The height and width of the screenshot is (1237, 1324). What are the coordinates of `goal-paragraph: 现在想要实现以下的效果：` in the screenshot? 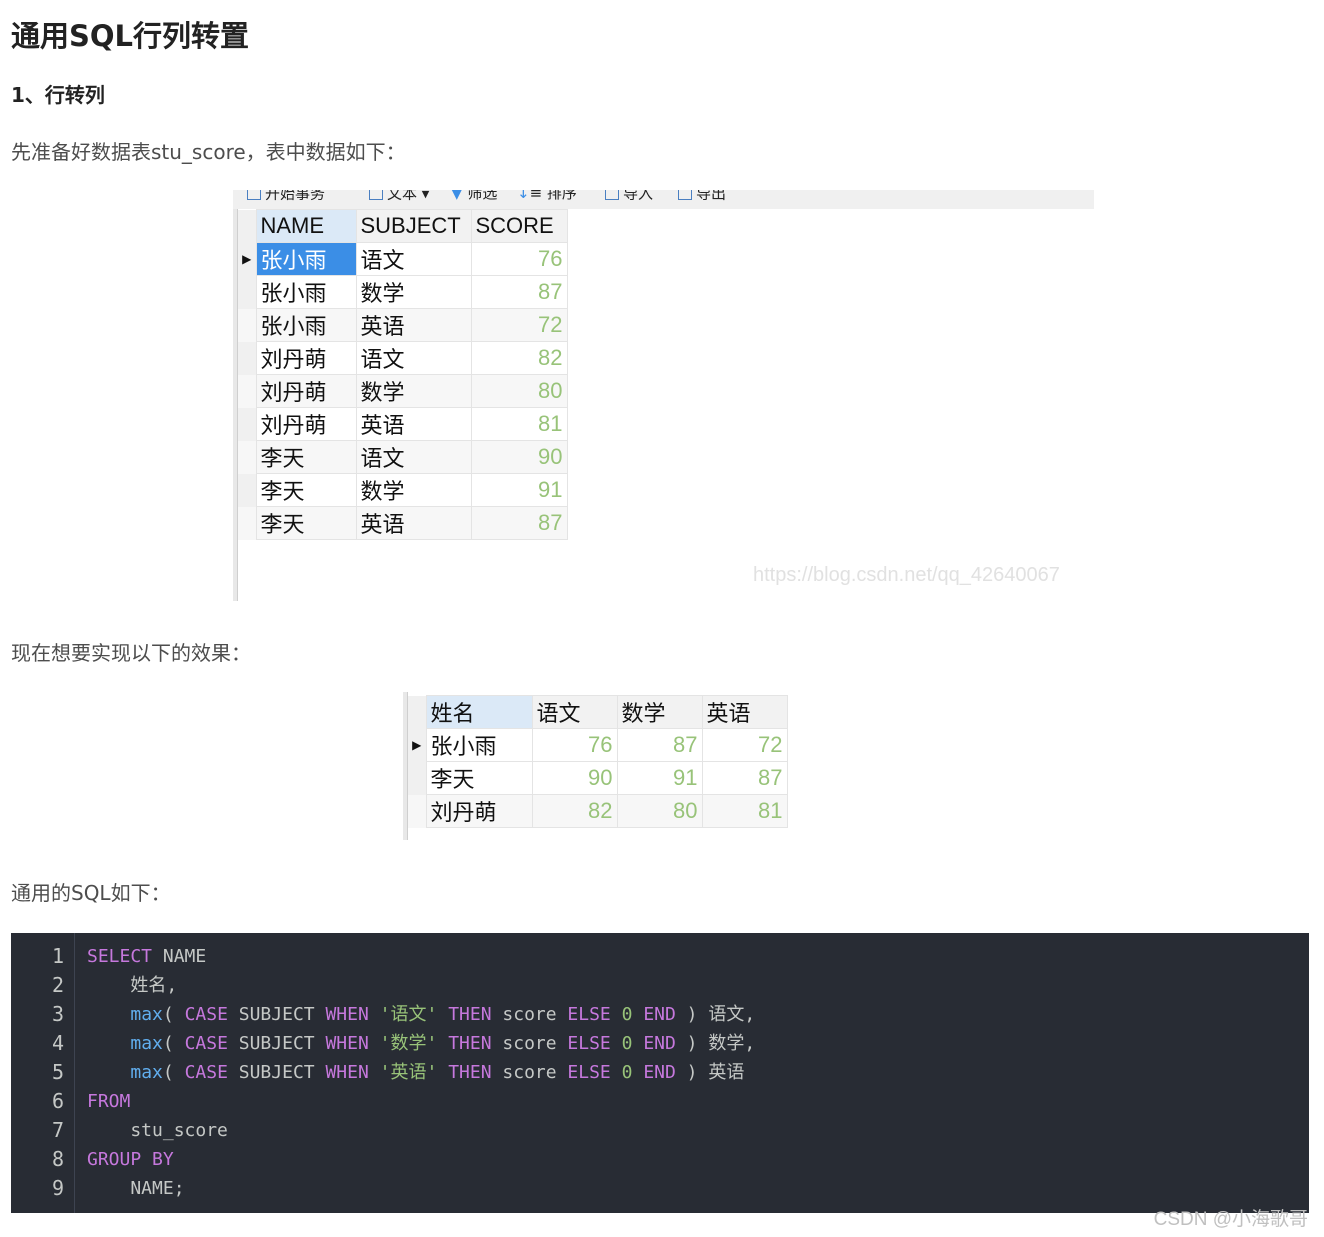 It's located at (131, 653).